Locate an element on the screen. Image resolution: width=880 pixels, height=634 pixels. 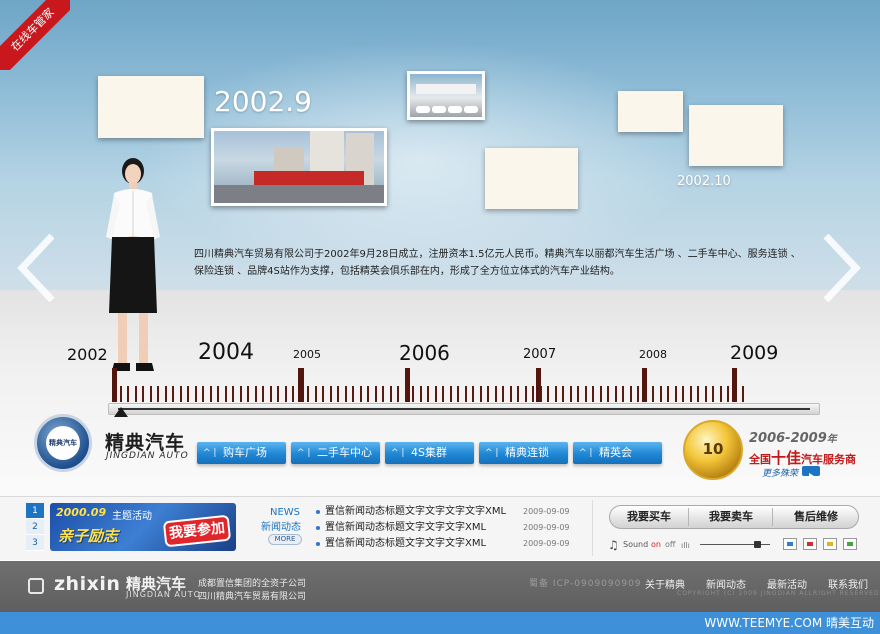
skin-red-button is located at coordinates (810, 544).